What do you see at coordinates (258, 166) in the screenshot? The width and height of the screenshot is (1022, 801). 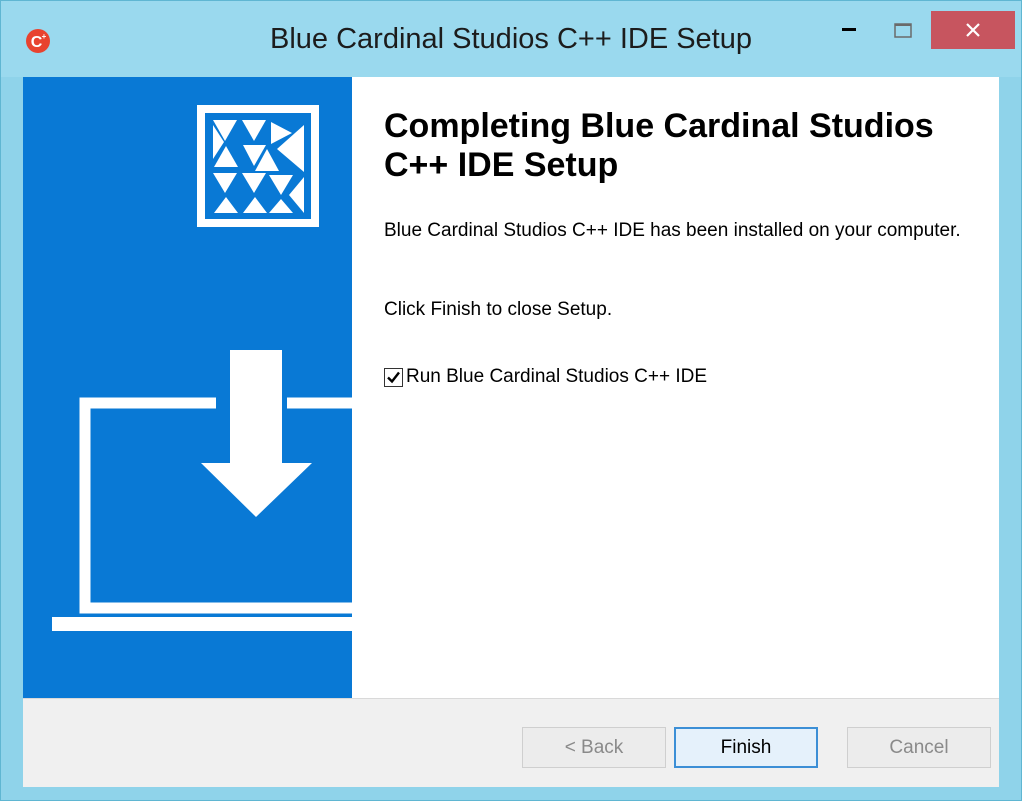 I see `blue-cardinal-logo-icon` at bounding box center [258, 166].